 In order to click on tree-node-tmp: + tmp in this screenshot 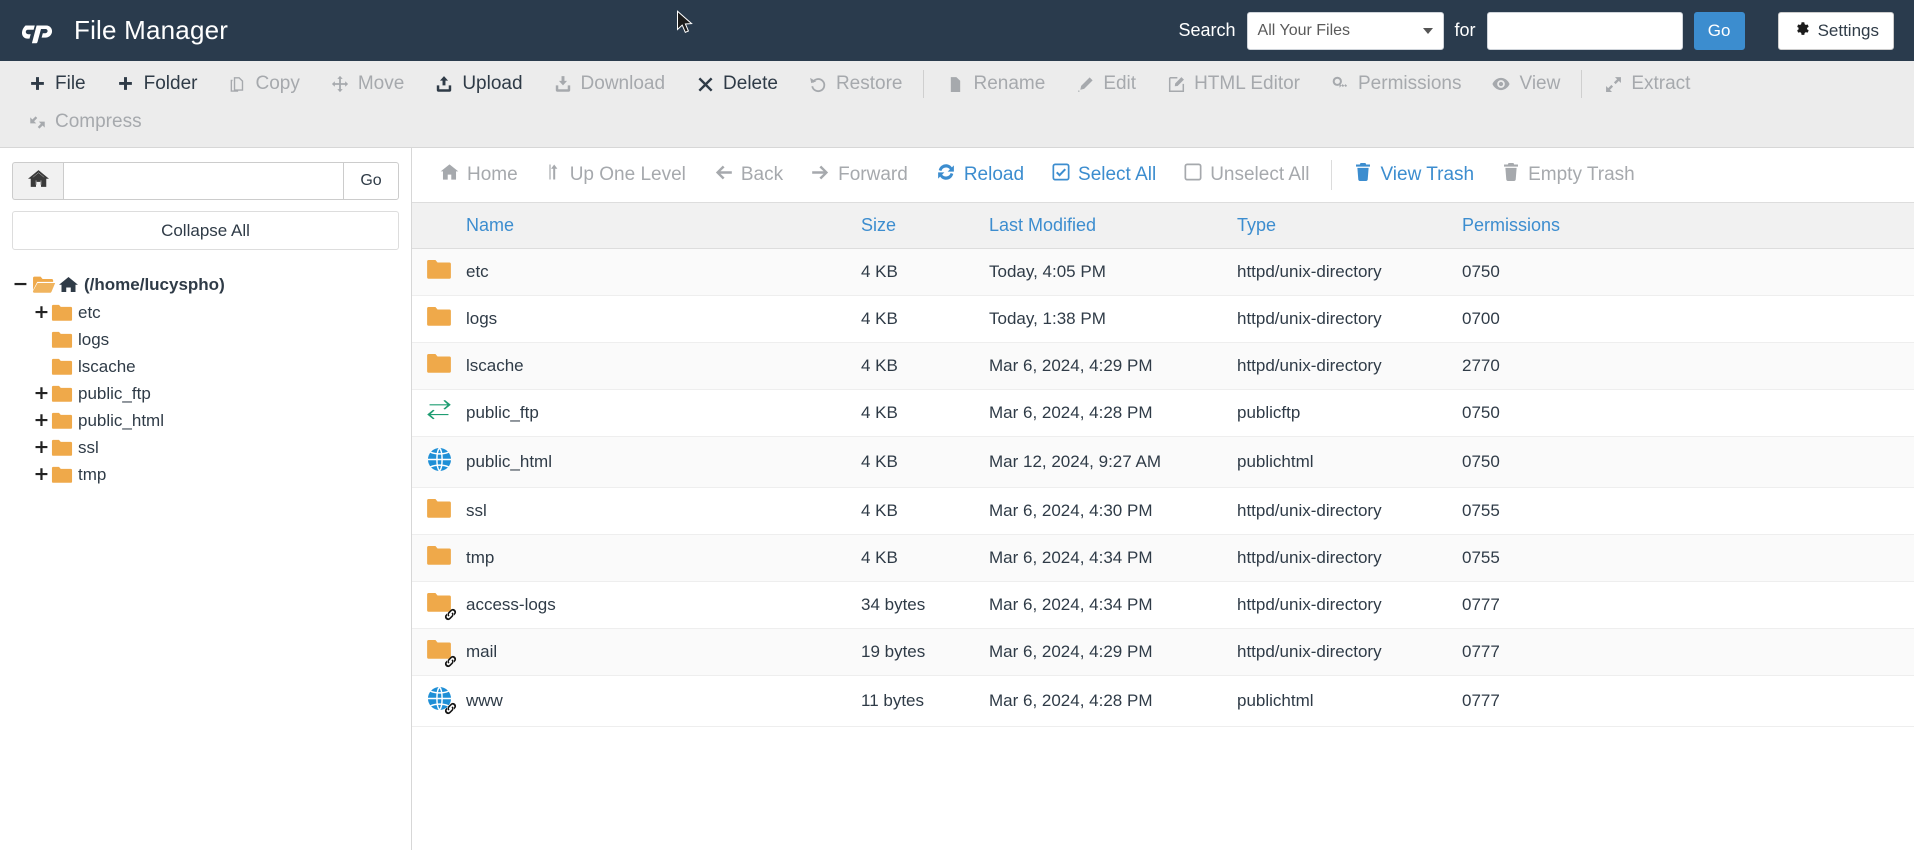, I will do `click(205, 474)`.